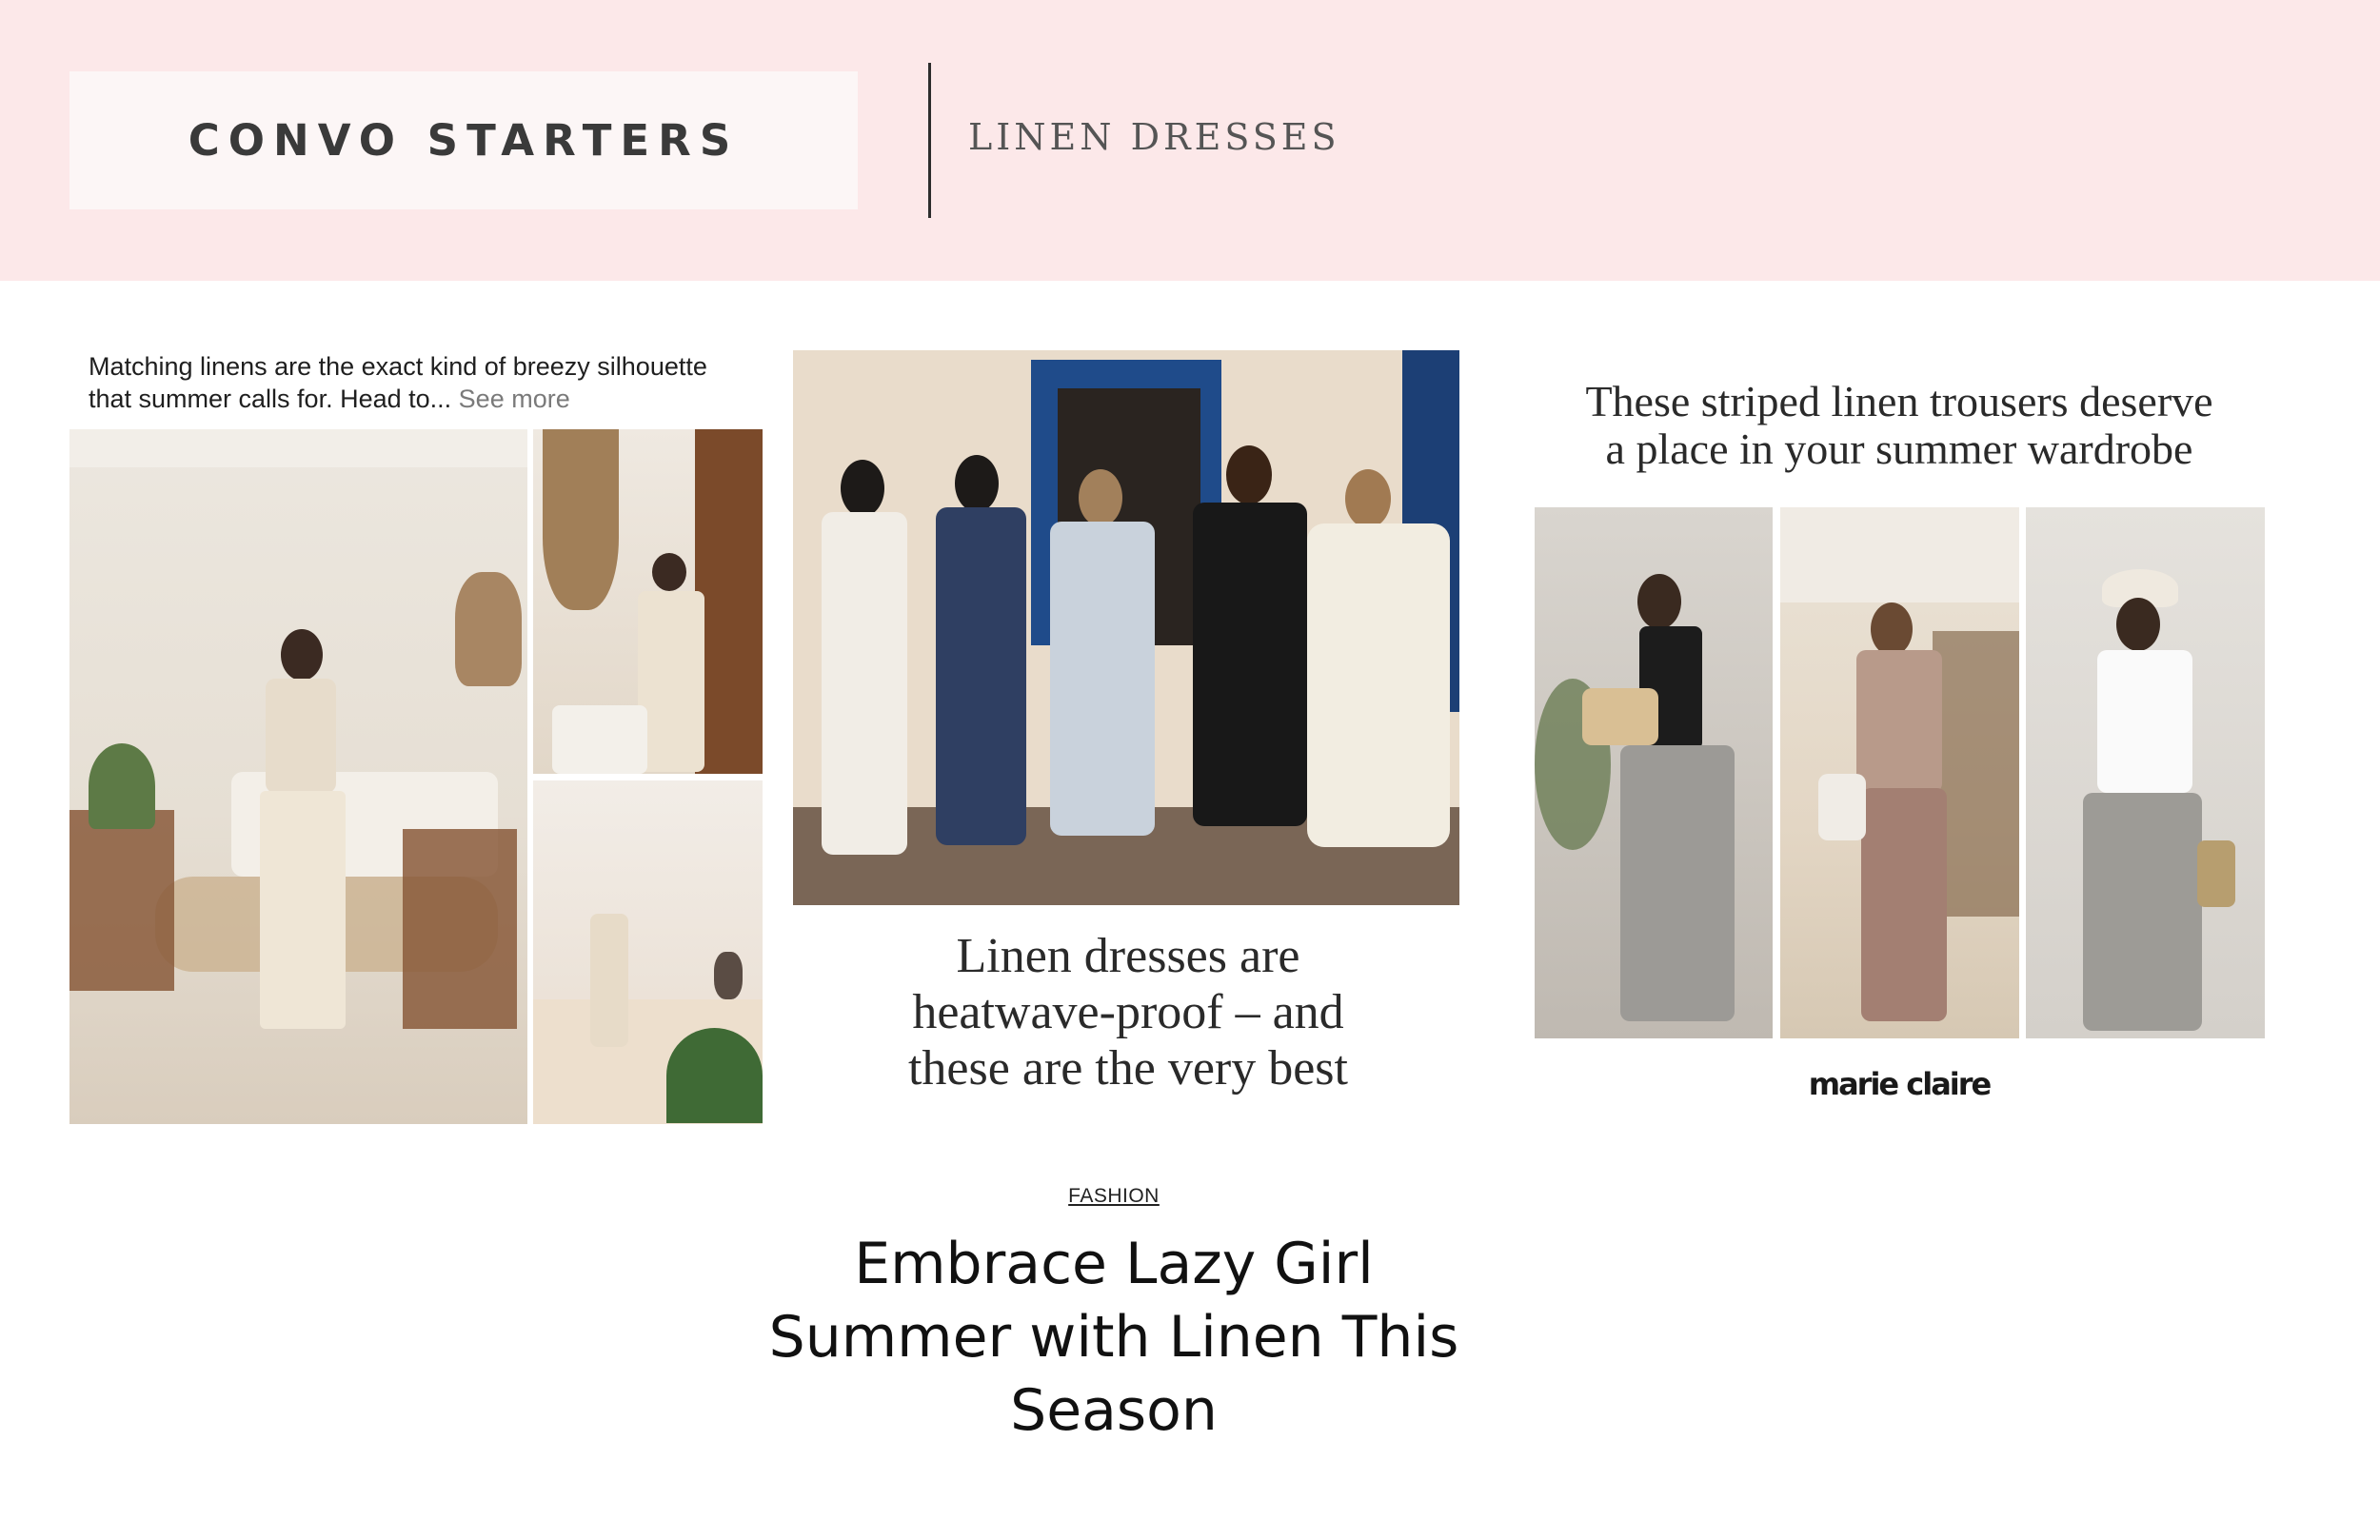 The height and width of the screenshot is (1540, 2380). What do you see at coordinates (1114, 1410) in the screenshot?
I see `article-title-line: Season` at bounding box center [1114, 1410].